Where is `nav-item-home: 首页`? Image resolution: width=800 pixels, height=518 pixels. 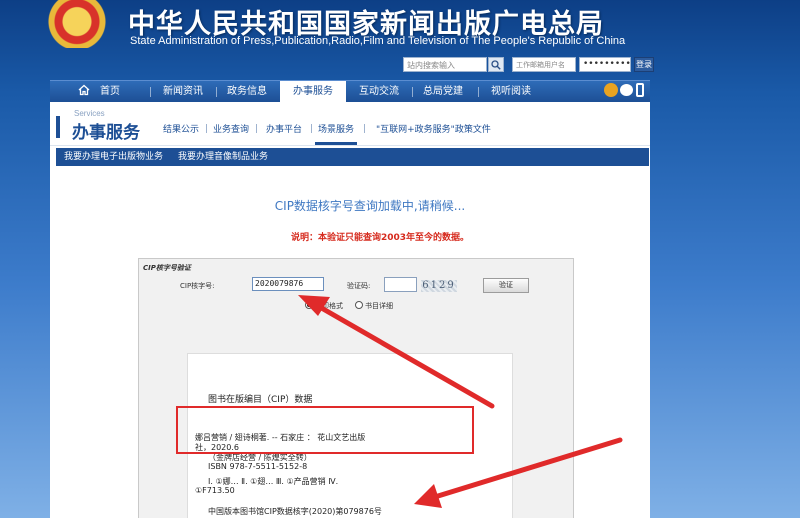
nav-item-home: 首页 is located at coordinates (110, 92).